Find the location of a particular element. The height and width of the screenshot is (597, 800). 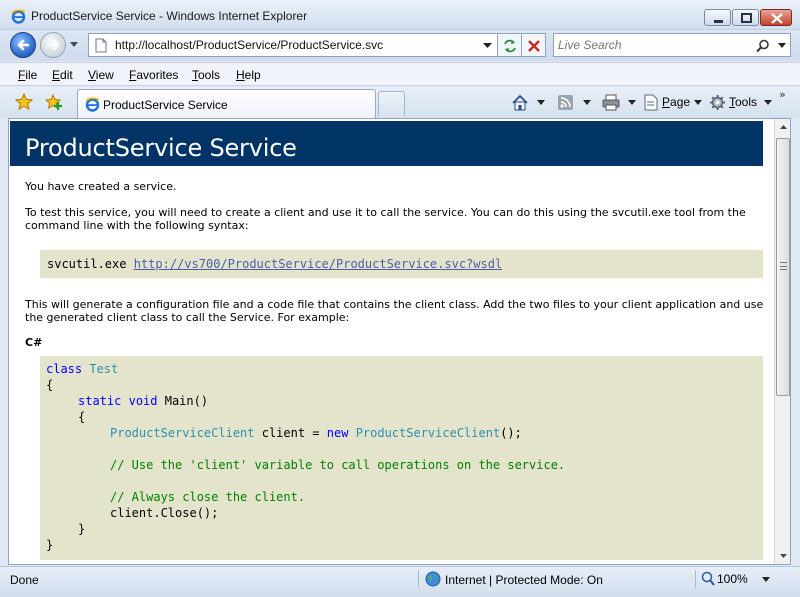

maximize-button is located at coordinates (745, 17).